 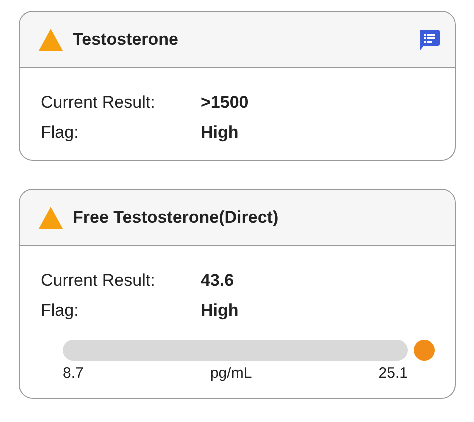 What do you see at coordinates (429, 40) in the screenshot?
I see `comment-icon` at bounding box center [429, 40].